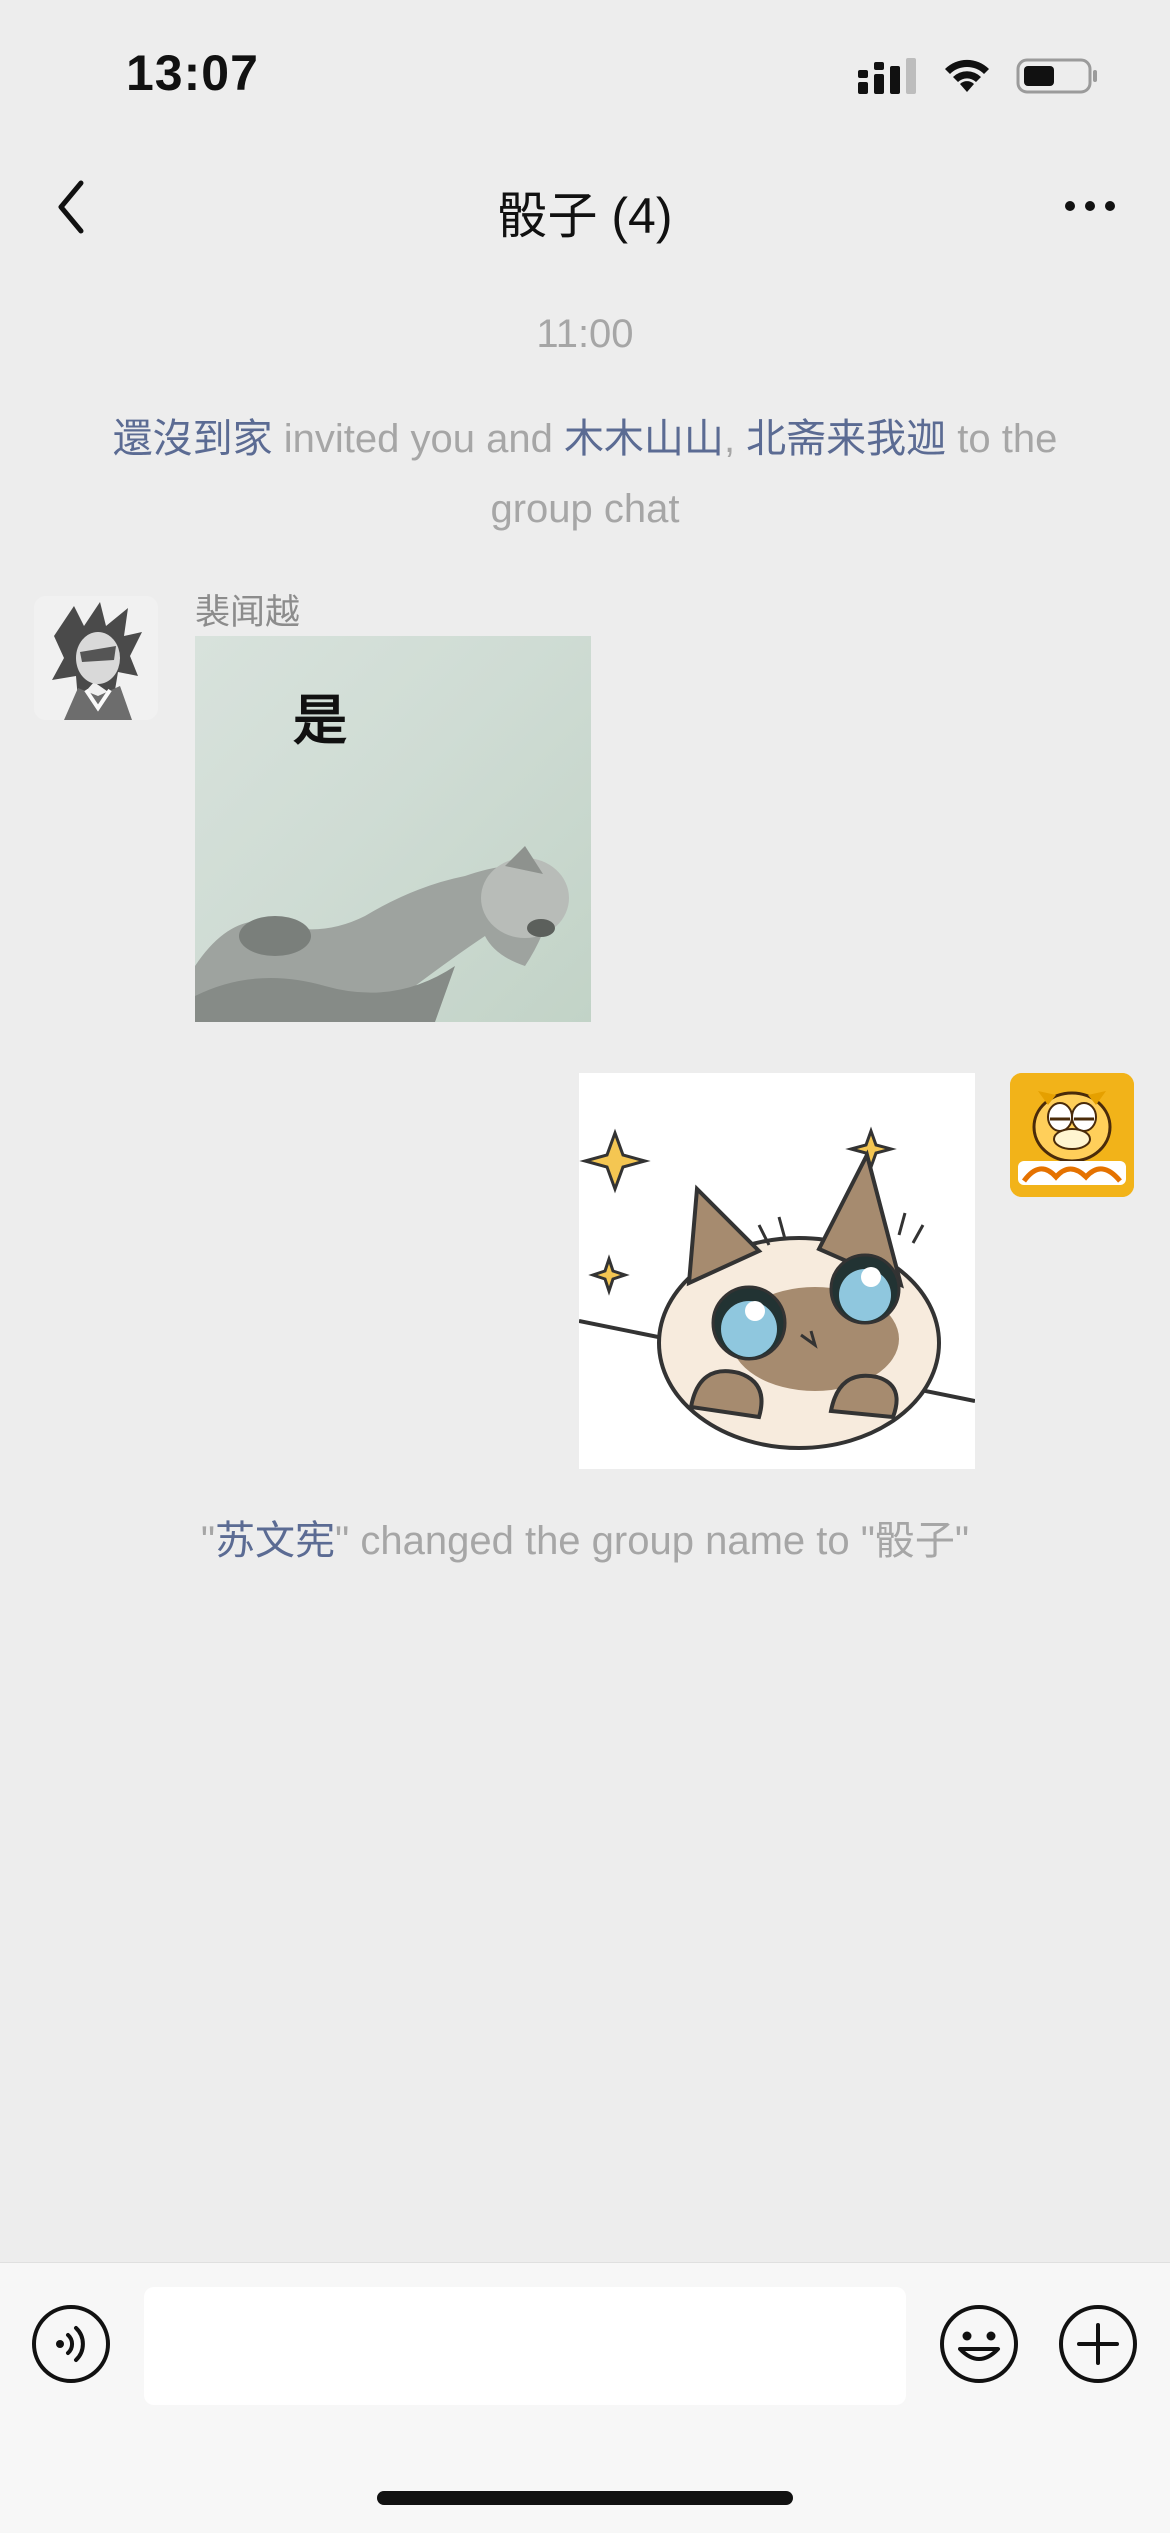  I want to click on invitee-link: 木木山山, so click(644, 439).